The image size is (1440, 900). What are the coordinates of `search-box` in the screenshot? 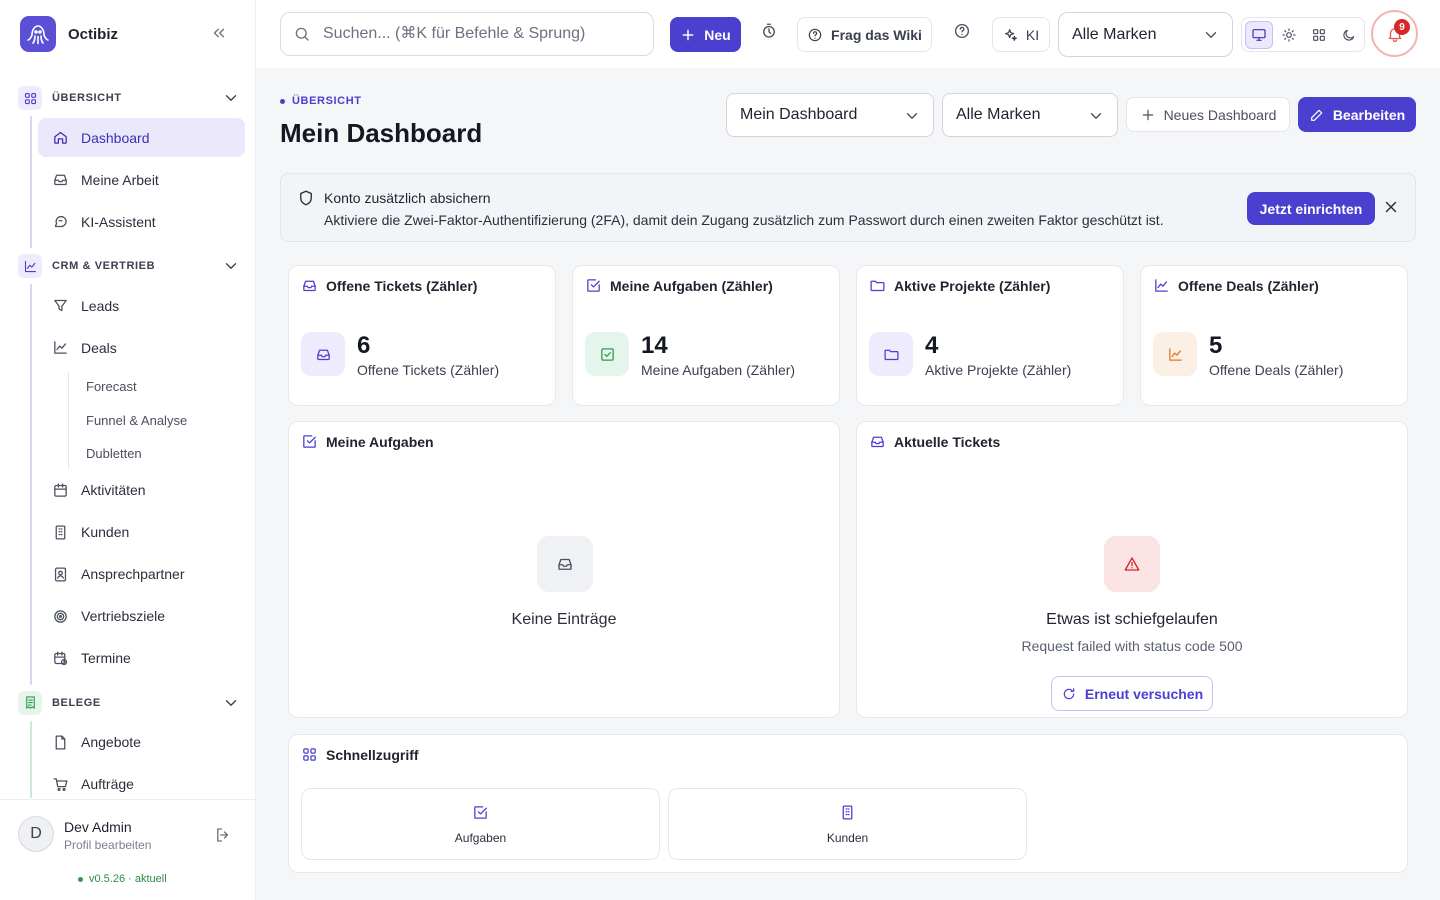 It's located at (467, 34).